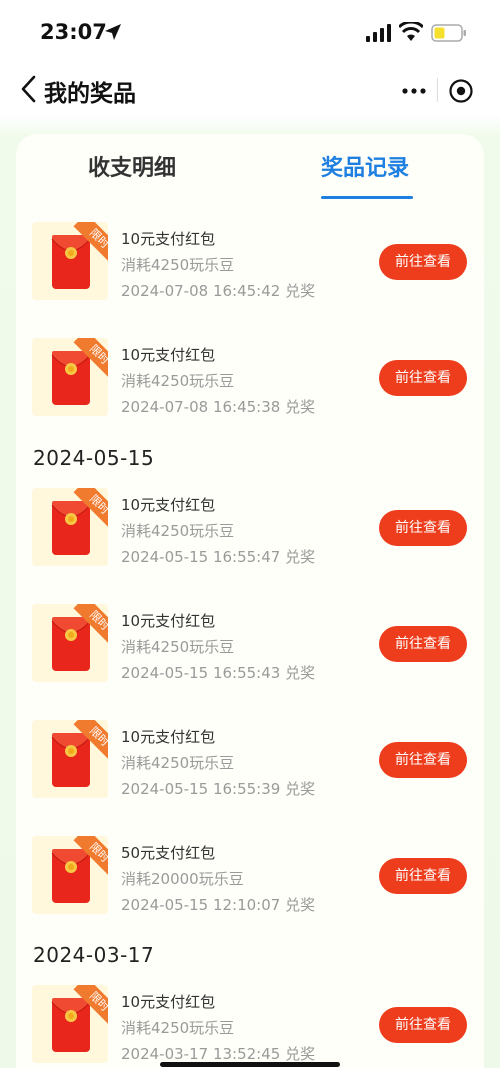 The height and width of the screenshot is (1068, 500). Describe the element at coordinates (218, 407) in the screenshot. I see `redeem-time: 2024-07-08 16:45:38 兑奖` at that location.